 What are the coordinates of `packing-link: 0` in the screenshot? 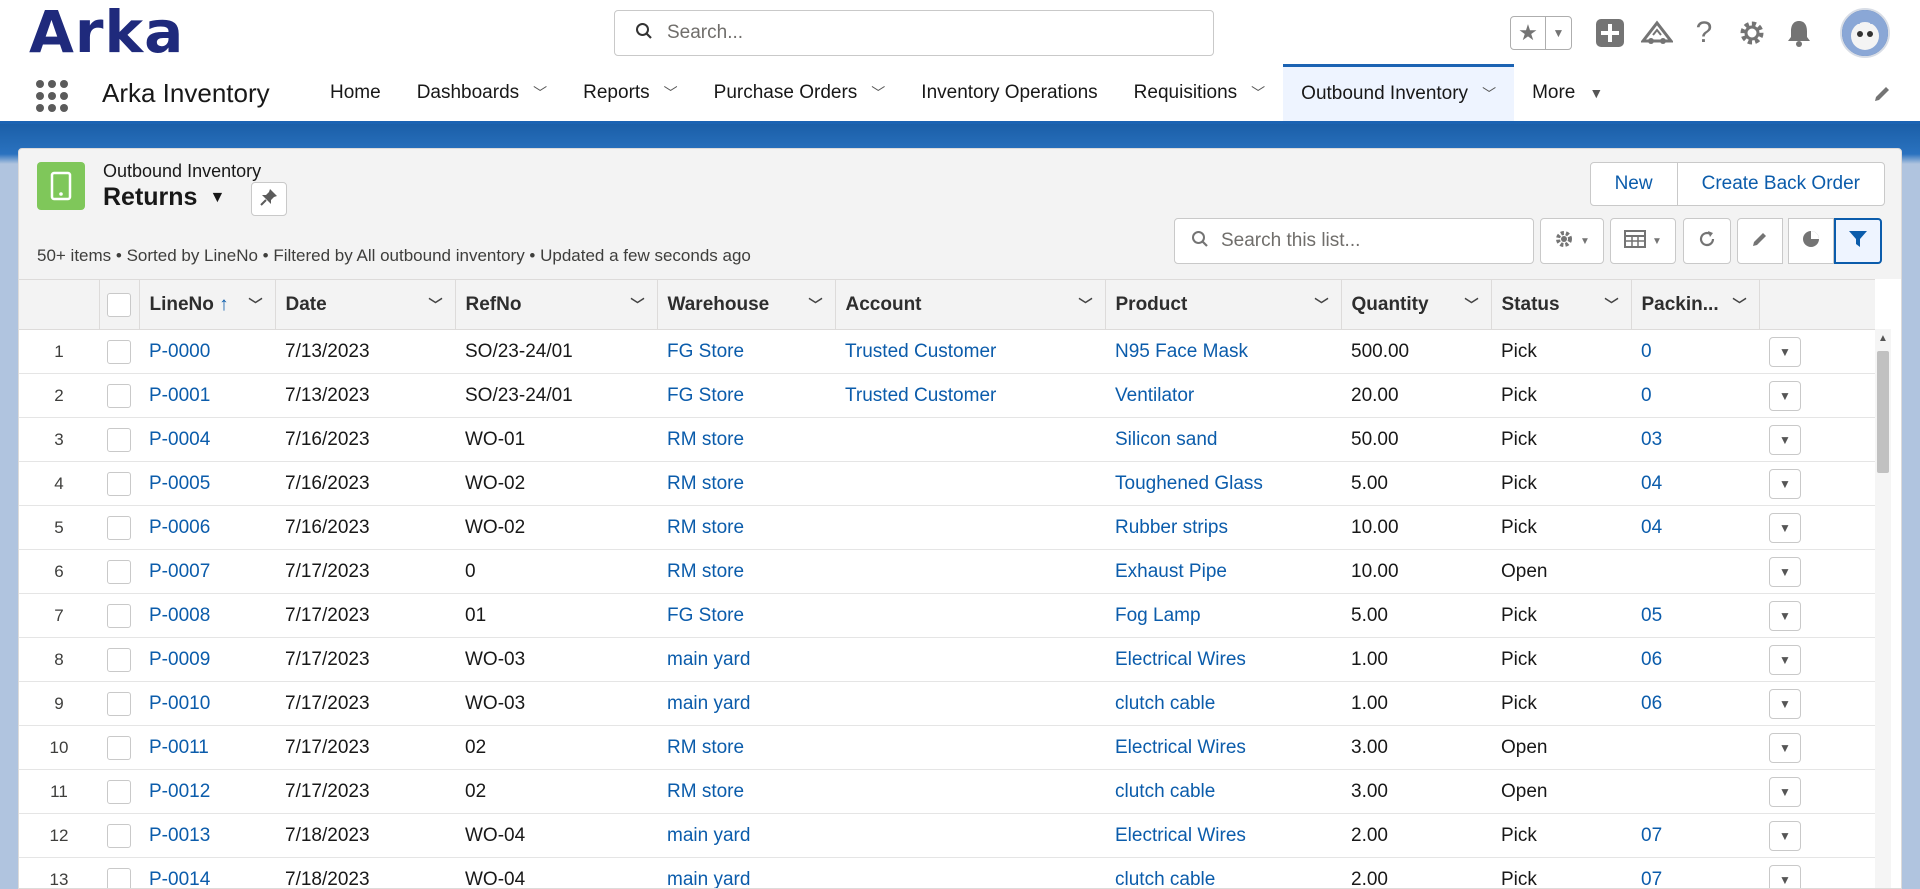 It's located at (1646, 351).